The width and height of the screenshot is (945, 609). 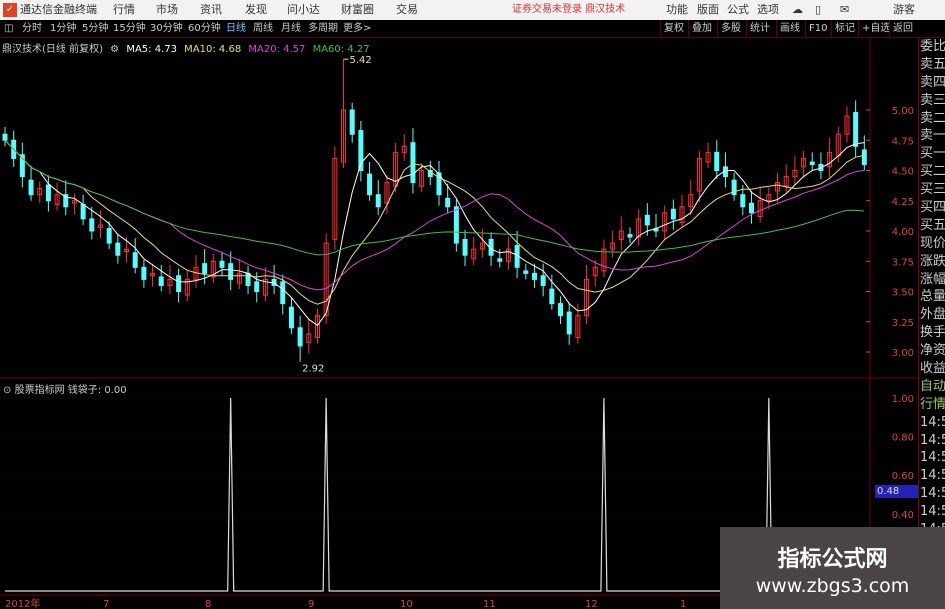 What do you see at coordinates (797, 10) in the screenshot?
I see `cloud-icon: ☁` at bounding box center [797, 10].